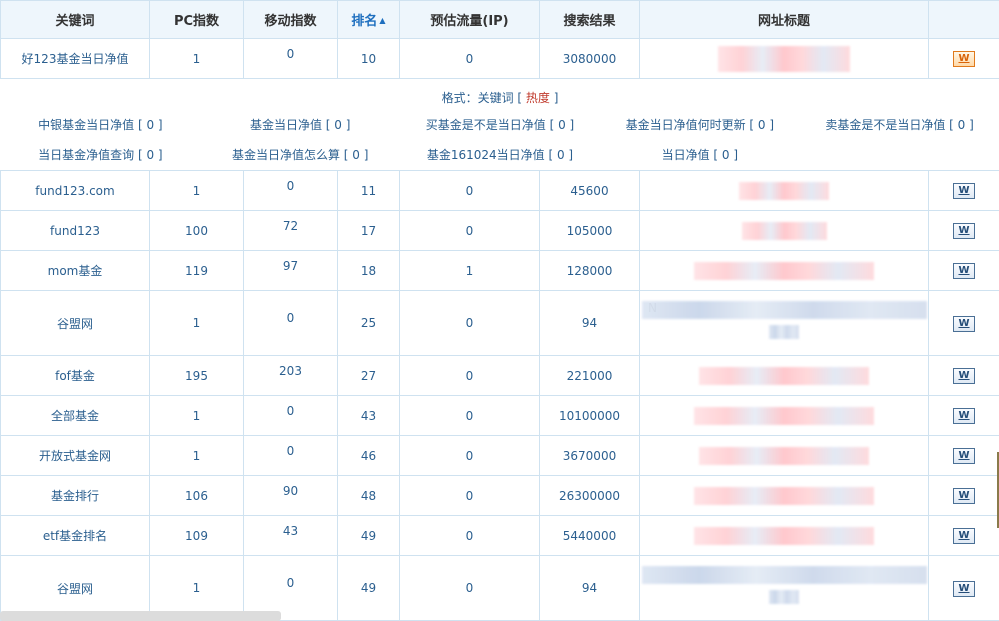 This screenshot has width=999, height=621. What do you see at coordinates (75, 270) in the screenshot?
I see `keyword-link: mom基金` at bounding box center [75, 270].